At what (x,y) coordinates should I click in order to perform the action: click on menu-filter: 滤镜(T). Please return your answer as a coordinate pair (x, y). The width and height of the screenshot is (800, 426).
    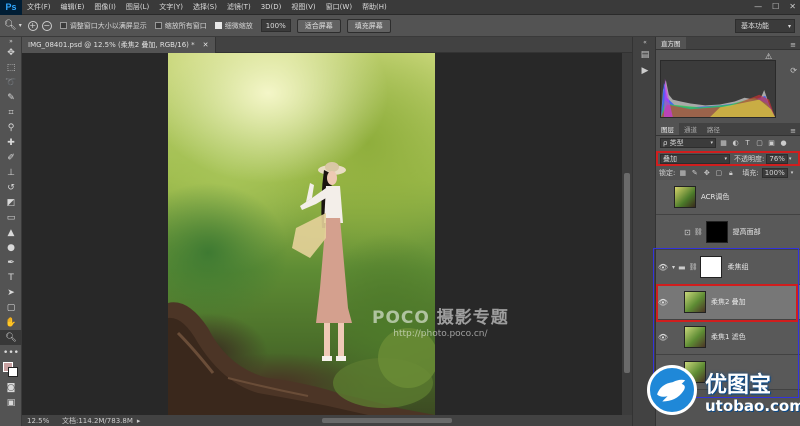
    Looking at the image, I should click on (239, 7).